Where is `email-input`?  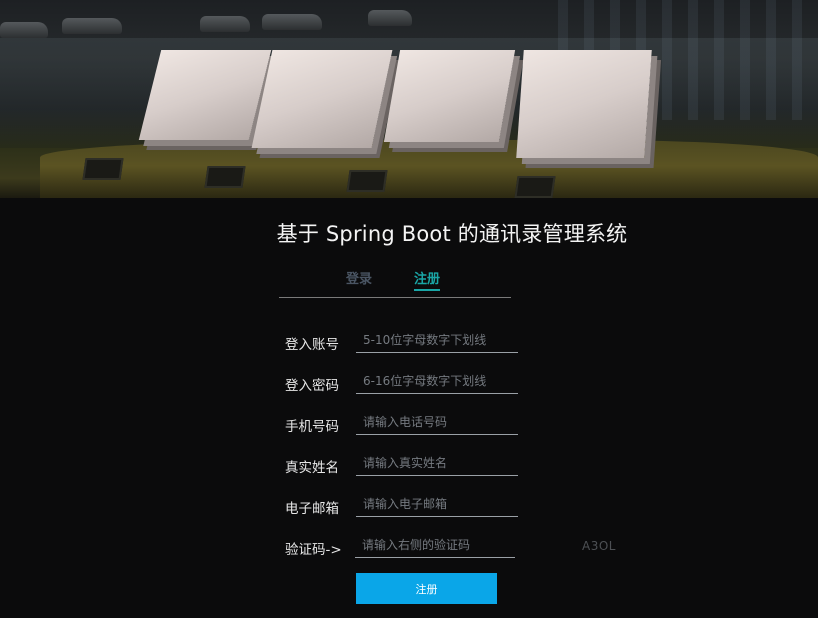 email-input is located at coordinates (437, 504).